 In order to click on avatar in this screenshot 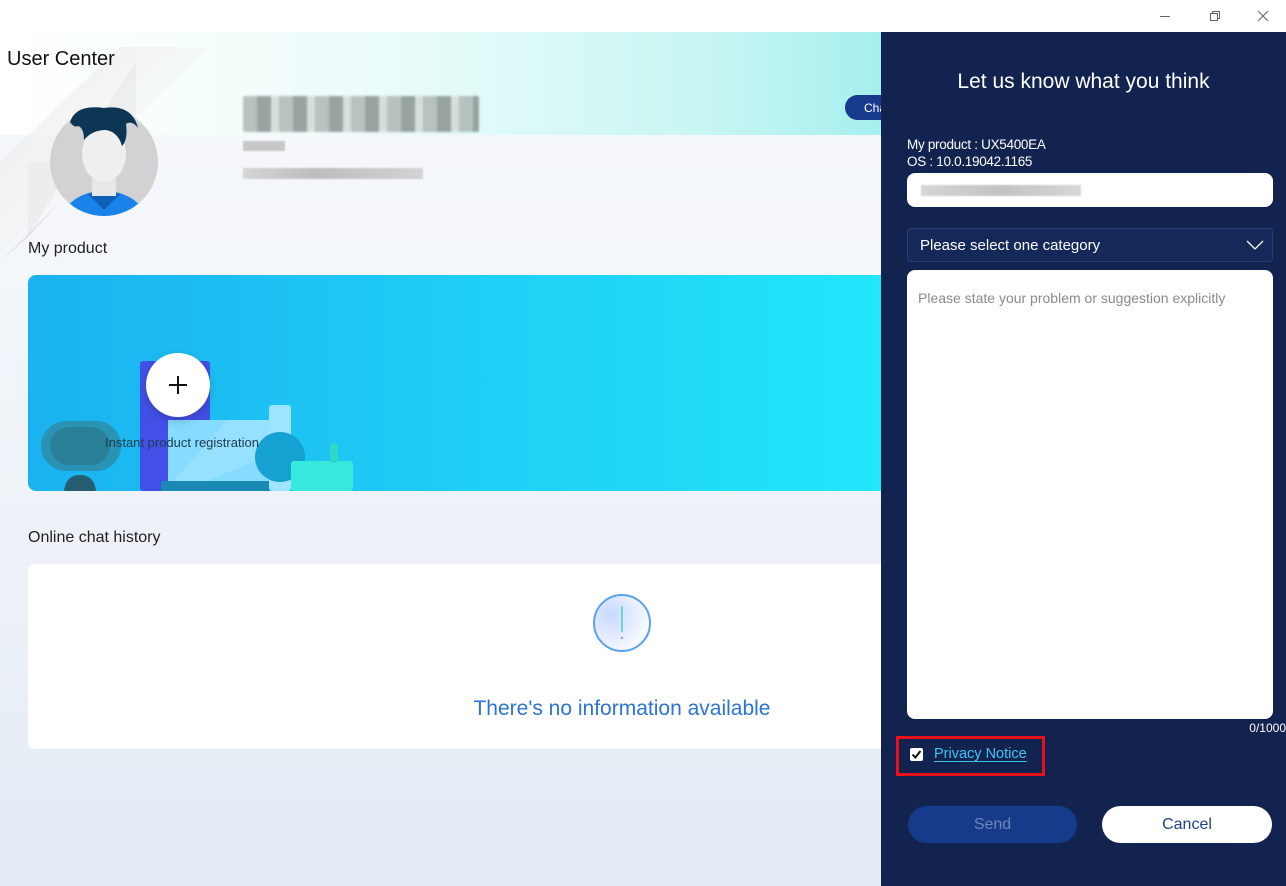, I will do `click(104, 160)`.